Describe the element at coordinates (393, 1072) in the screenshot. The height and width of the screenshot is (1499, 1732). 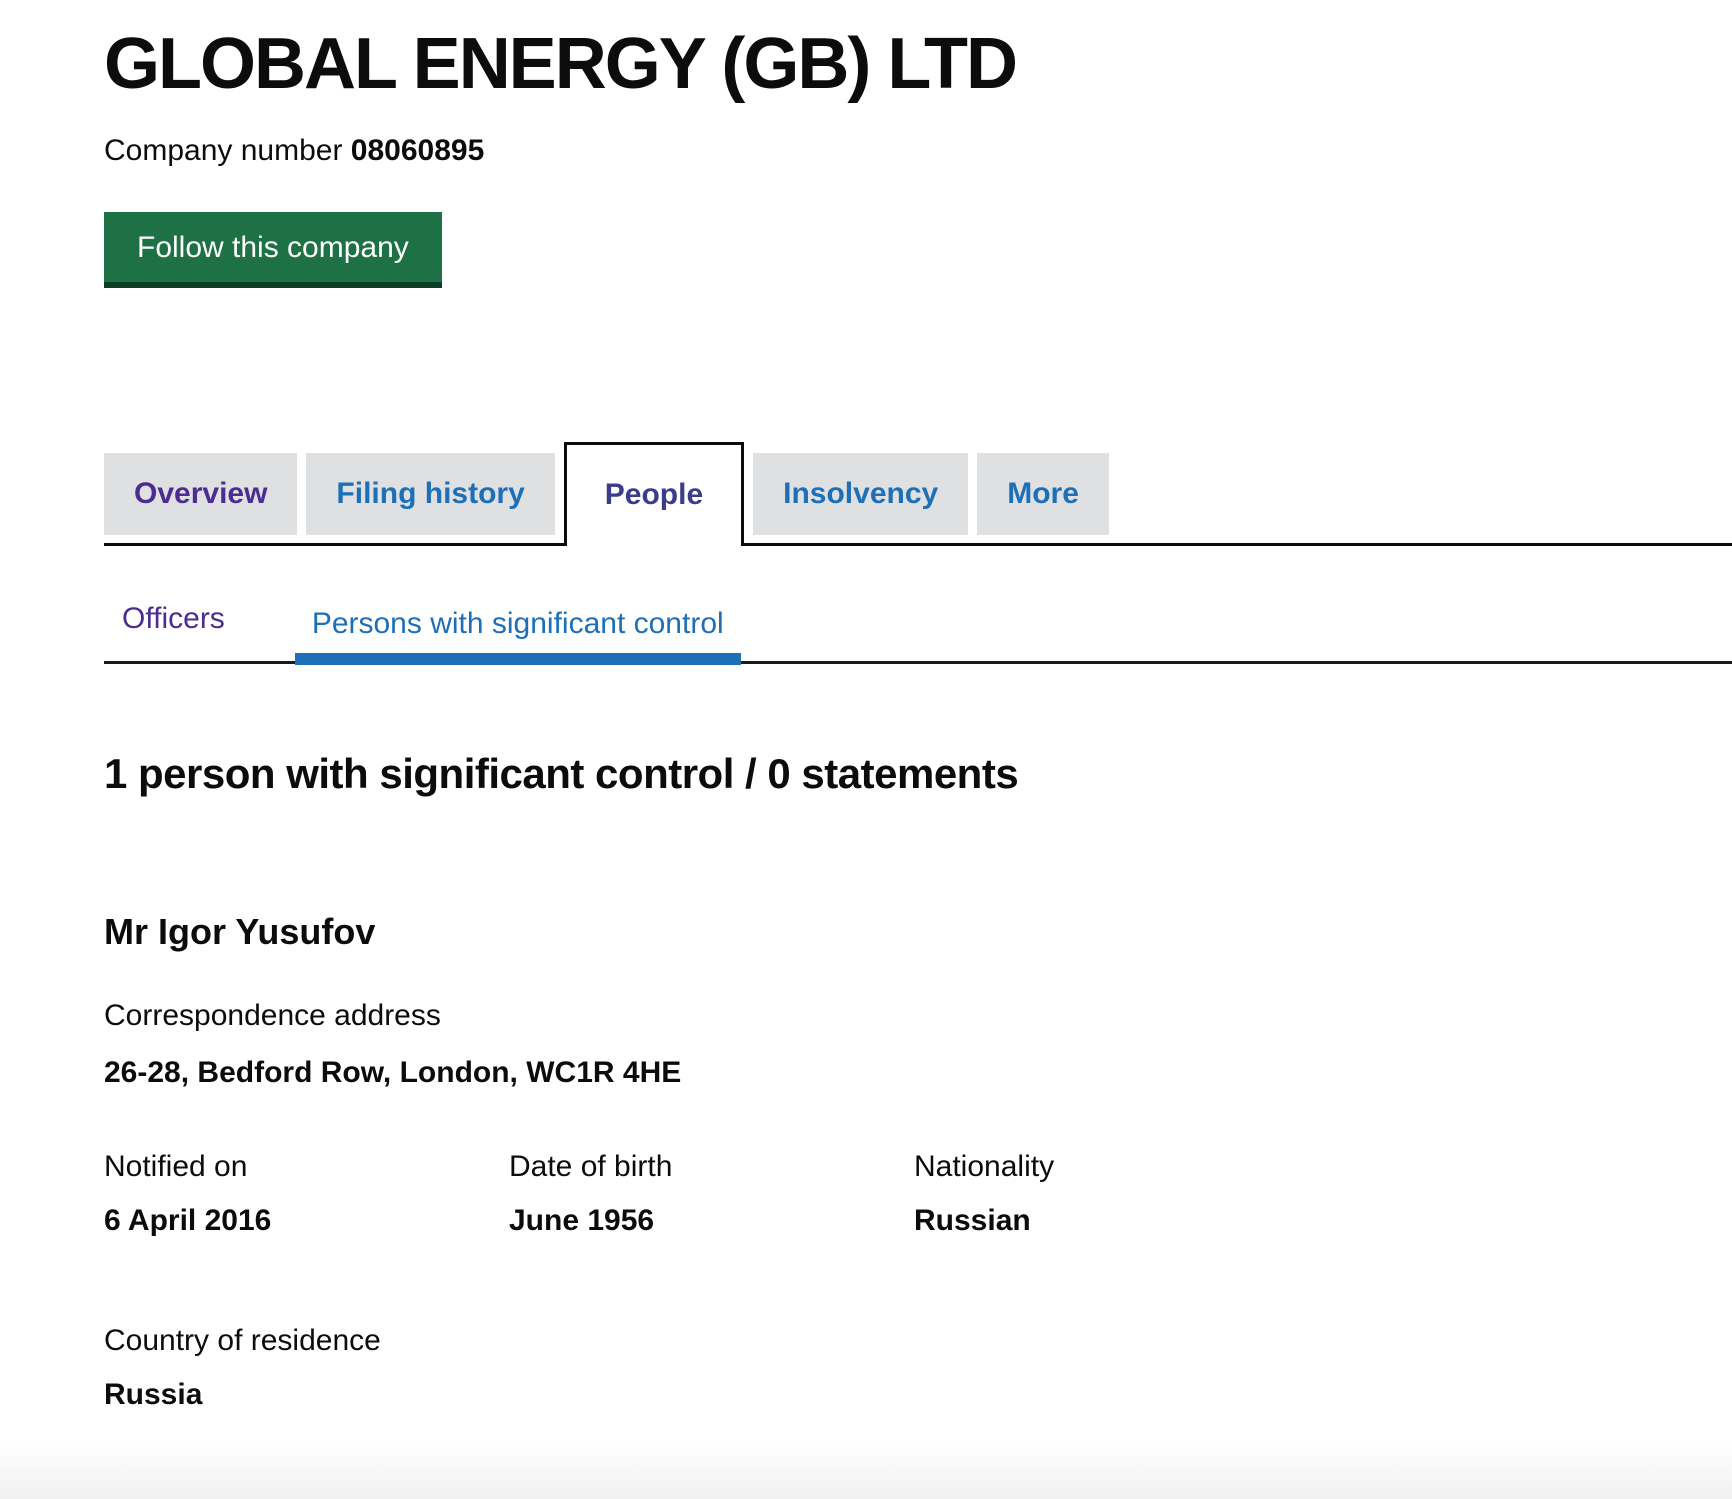
I see `correspondence-address-value: 26-28, Bedford Row, London, WC1R 4HE` at that location.